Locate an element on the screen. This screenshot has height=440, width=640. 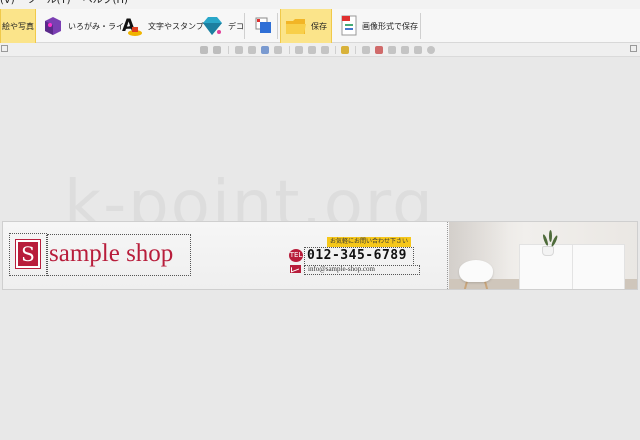
ribbon-image-save-button: 画像形式で保存 is located at coordinates (379, 26).